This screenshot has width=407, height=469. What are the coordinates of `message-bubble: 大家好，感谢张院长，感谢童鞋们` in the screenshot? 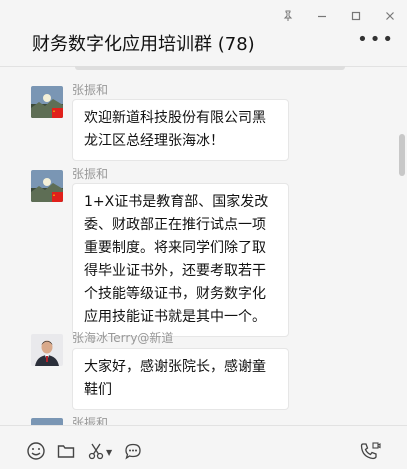 It's located at (180, 379).